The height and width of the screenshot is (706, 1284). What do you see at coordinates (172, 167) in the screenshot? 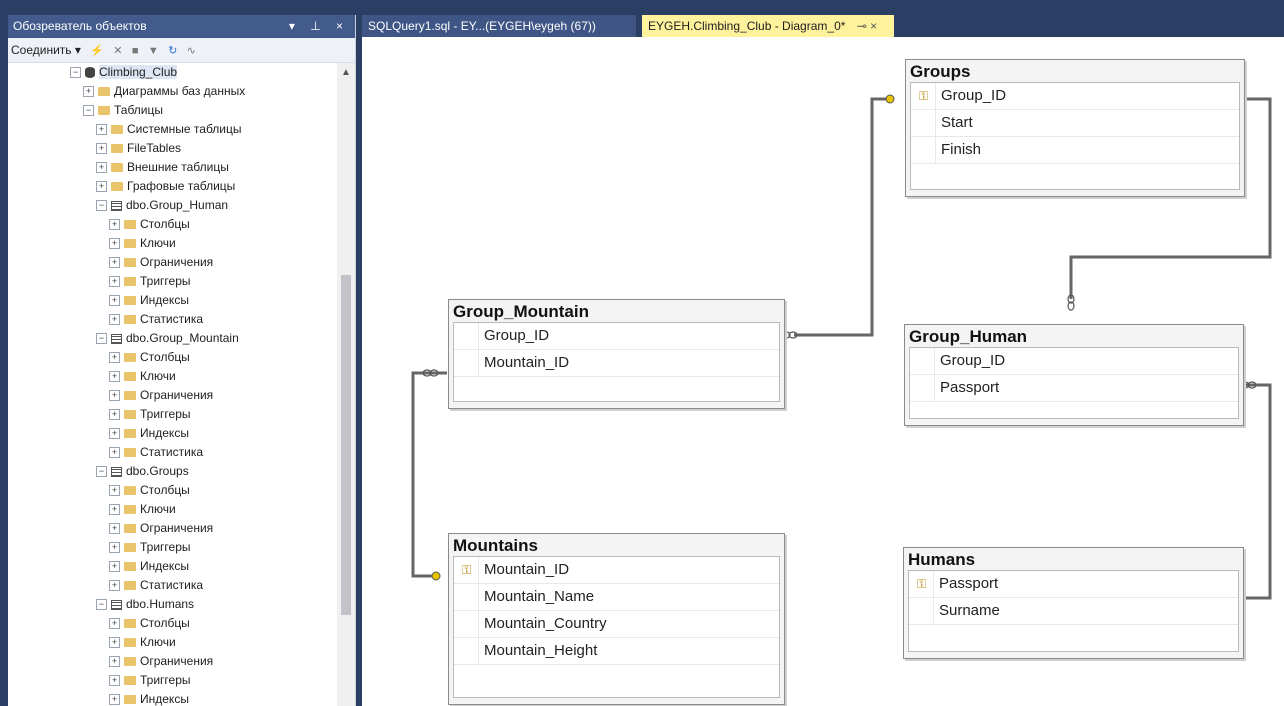
I see `tree-node: + Внешние таблицы` at bounding box center [172, 167].